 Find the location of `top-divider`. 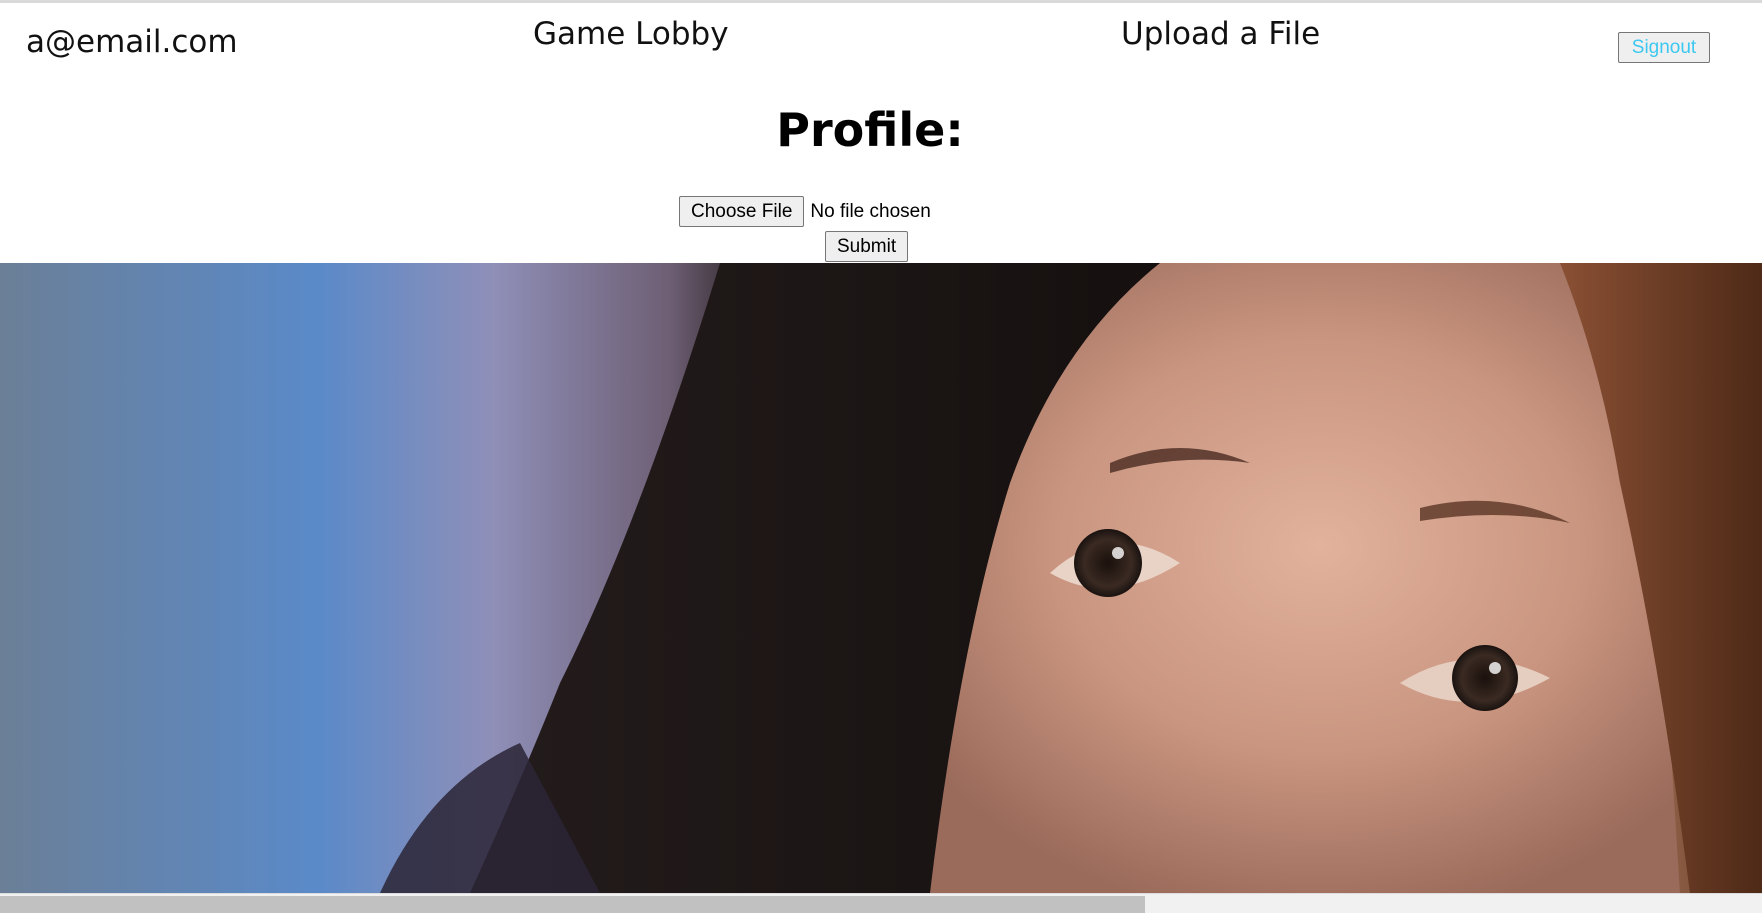

top-divider is located at coordinates (881, 1).